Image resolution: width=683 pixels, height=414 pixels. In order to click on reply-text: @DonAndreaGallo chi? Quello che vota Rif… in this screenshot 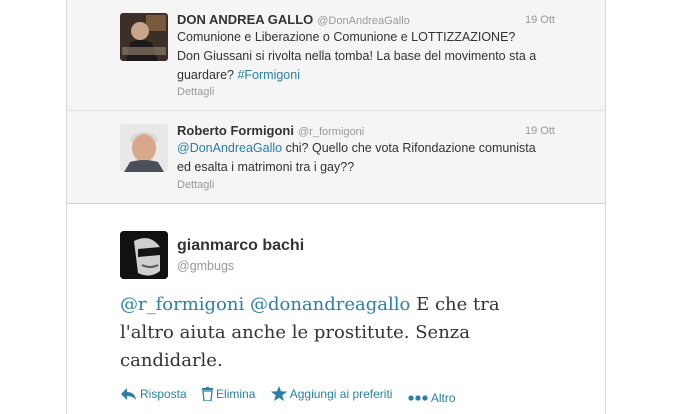, I will do `click(357, 158)`.